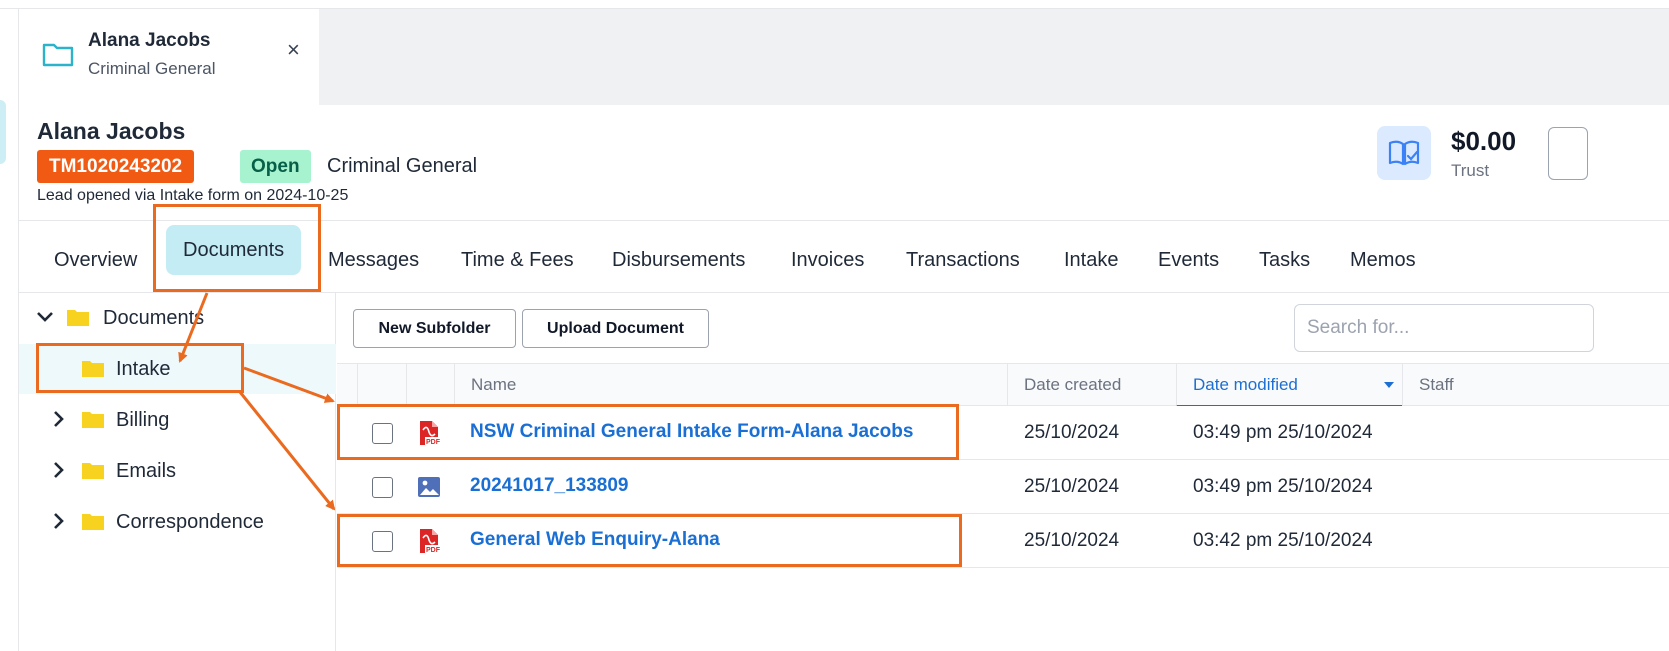  Describe the element at coordinates (1444, 328) in the screenshot. I see `search-input` at that location.